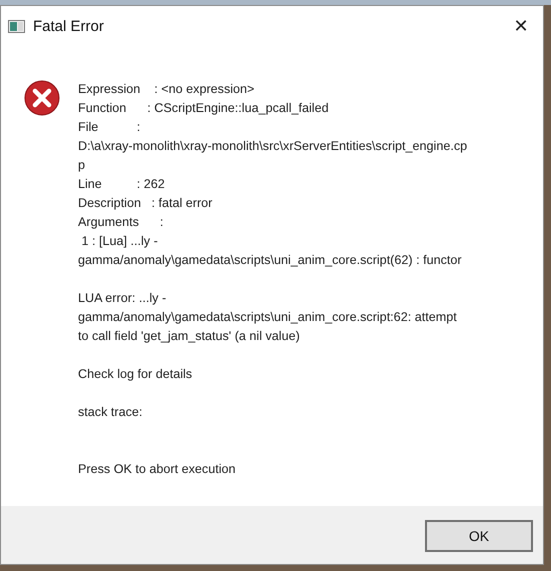 Image resolution: width=551 pixels, height=571 pixels. What do you see at coordinates (273, 146) in the screenshot?
I see `message-line: D:\a\xray-monolith\xray-monolith\src\xrServerEntities\script_engine.cp` at bounding box center [273, 146].